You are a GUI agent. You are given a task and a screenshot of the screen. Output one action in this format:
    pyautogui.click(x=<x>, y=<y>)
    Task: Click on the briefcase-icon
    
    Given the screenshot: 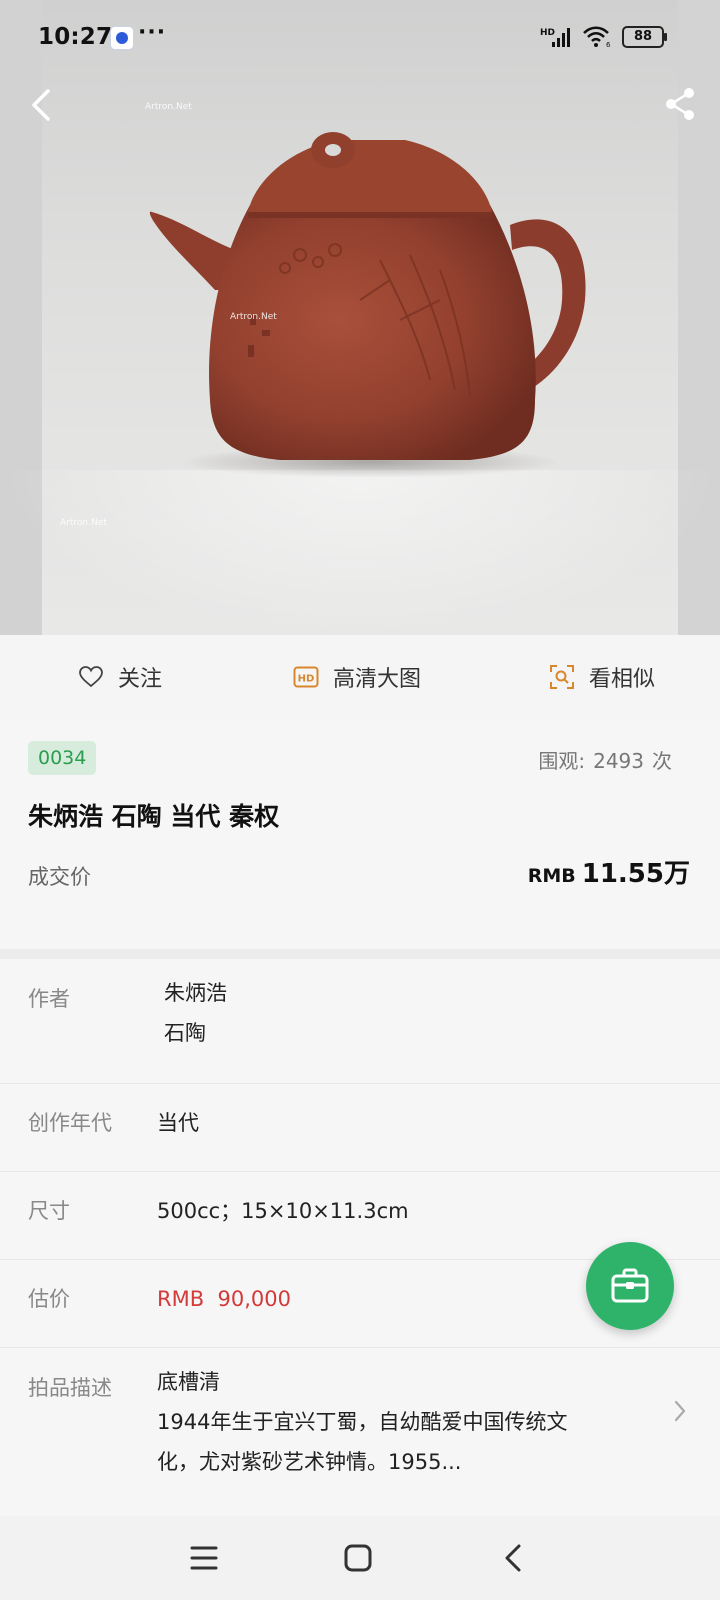 What is the action you would take?
    pyautogui.click(x=630, y=1285)
    